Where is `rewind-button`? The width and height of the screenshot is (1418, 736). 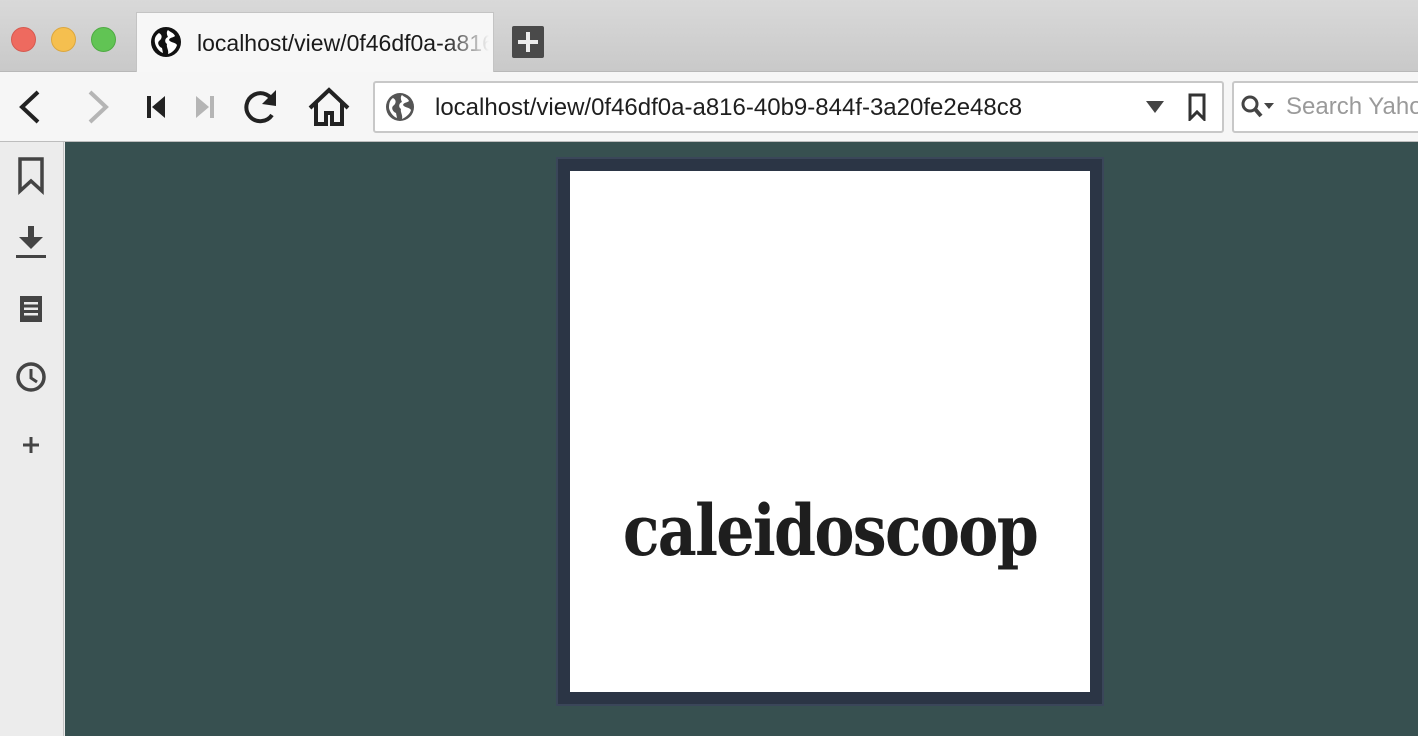 rewind-button is located at coordinates (157, 107).